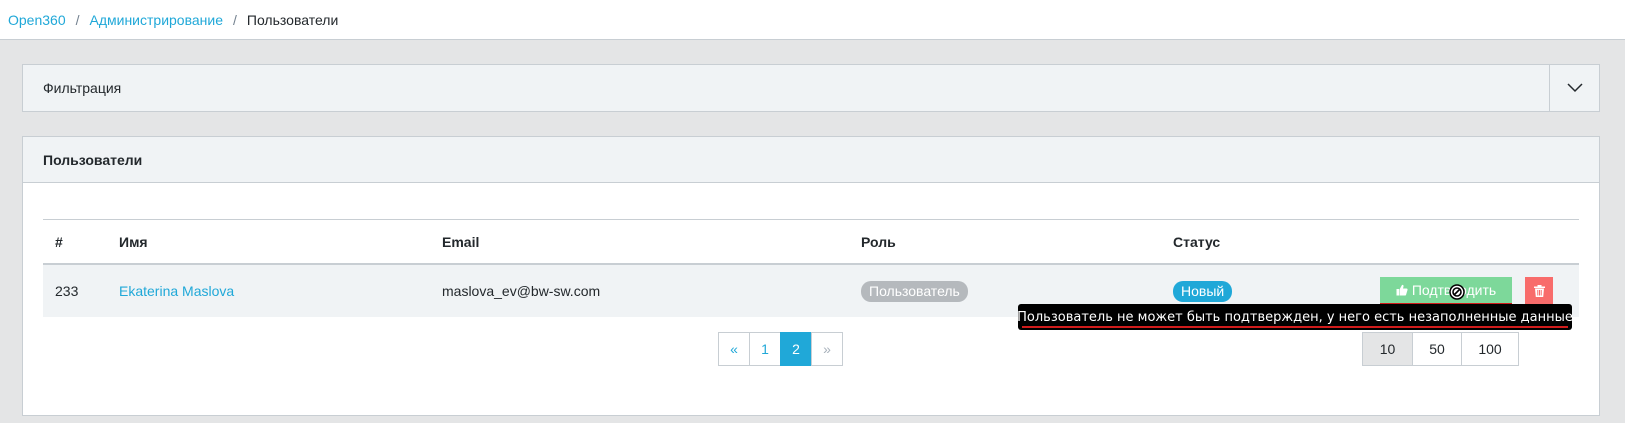  I want to click on table-header: # Имя Email Роль Статус, so click(811, 242).